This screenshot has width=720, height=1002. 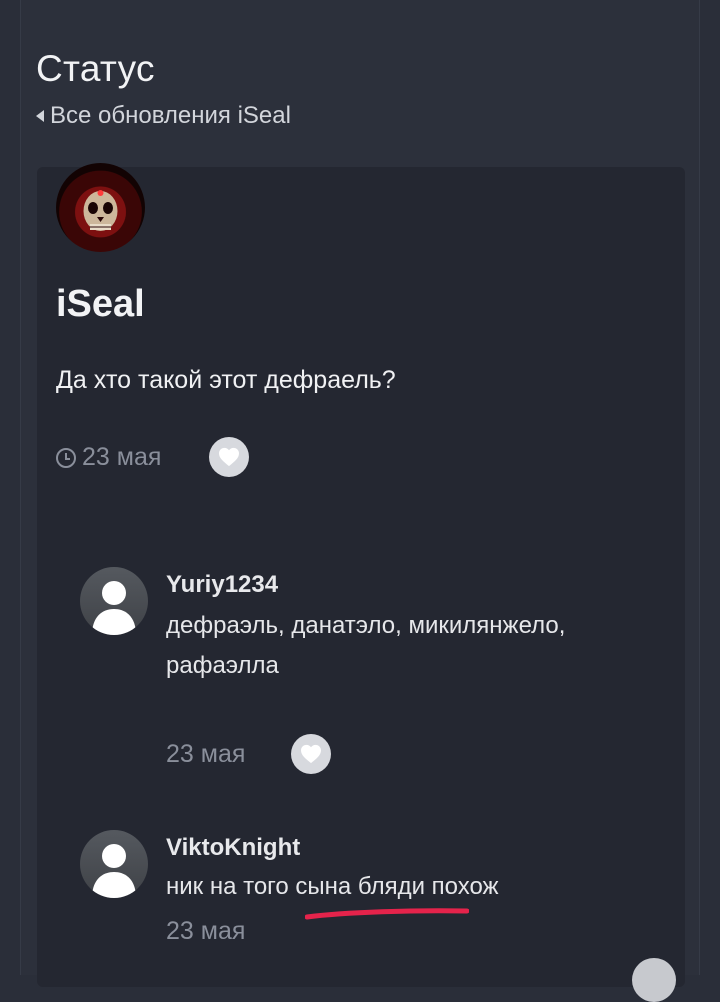 I want to click on author-username: iSeal, so click(x=100, y=304).